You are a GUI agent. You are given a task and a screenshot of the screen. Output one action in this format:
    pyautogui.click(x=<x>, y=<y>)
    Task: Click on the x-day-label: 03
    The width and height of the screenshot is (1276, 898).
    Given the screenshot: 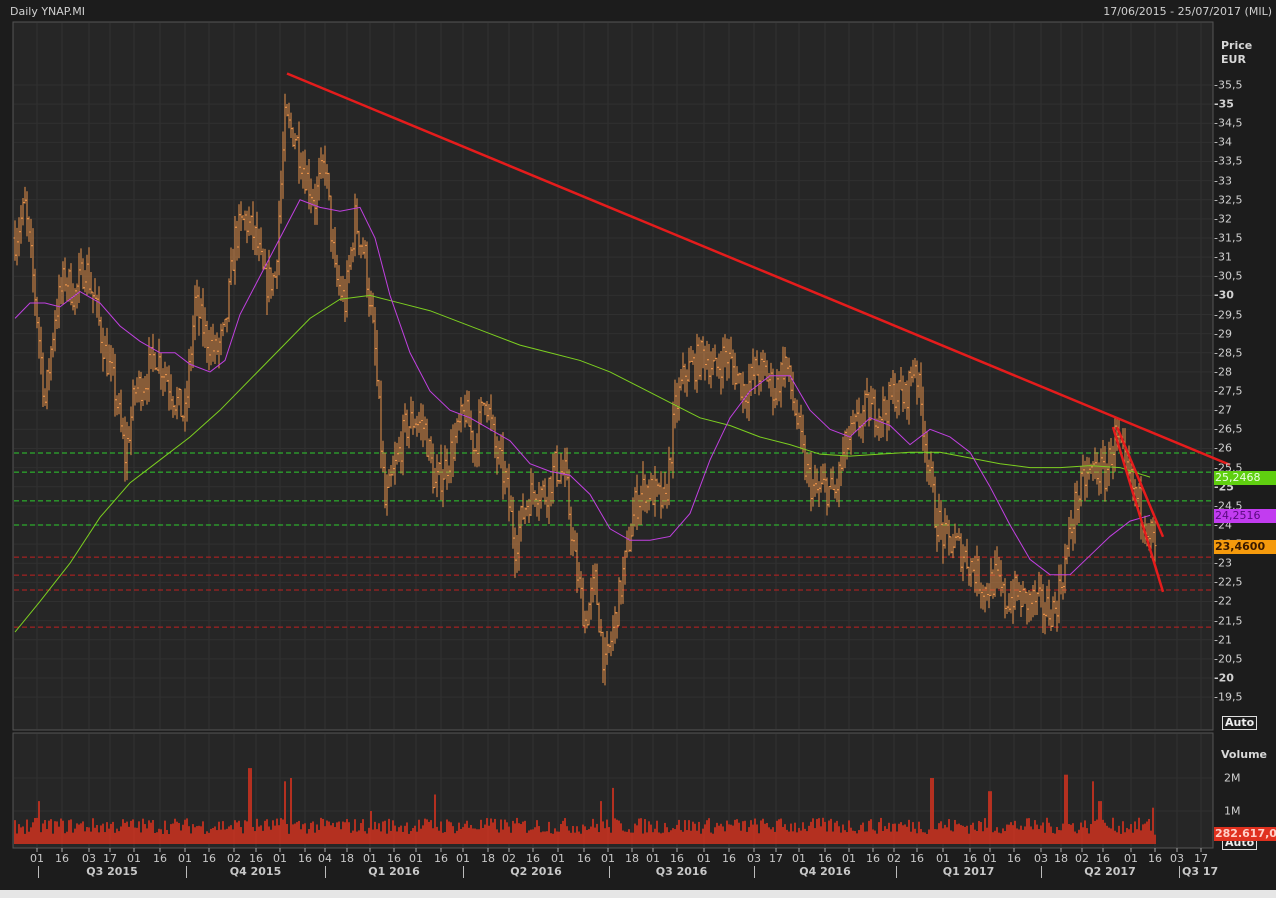 What is the action you would take?
    pyautogui.click(x=89, y=858)
    